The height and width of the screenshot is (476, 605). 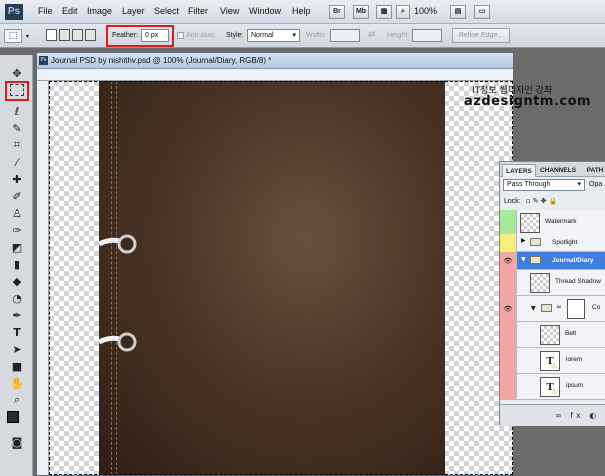 I want to click on type-tool-icon: T, so click(x=17, y=332).